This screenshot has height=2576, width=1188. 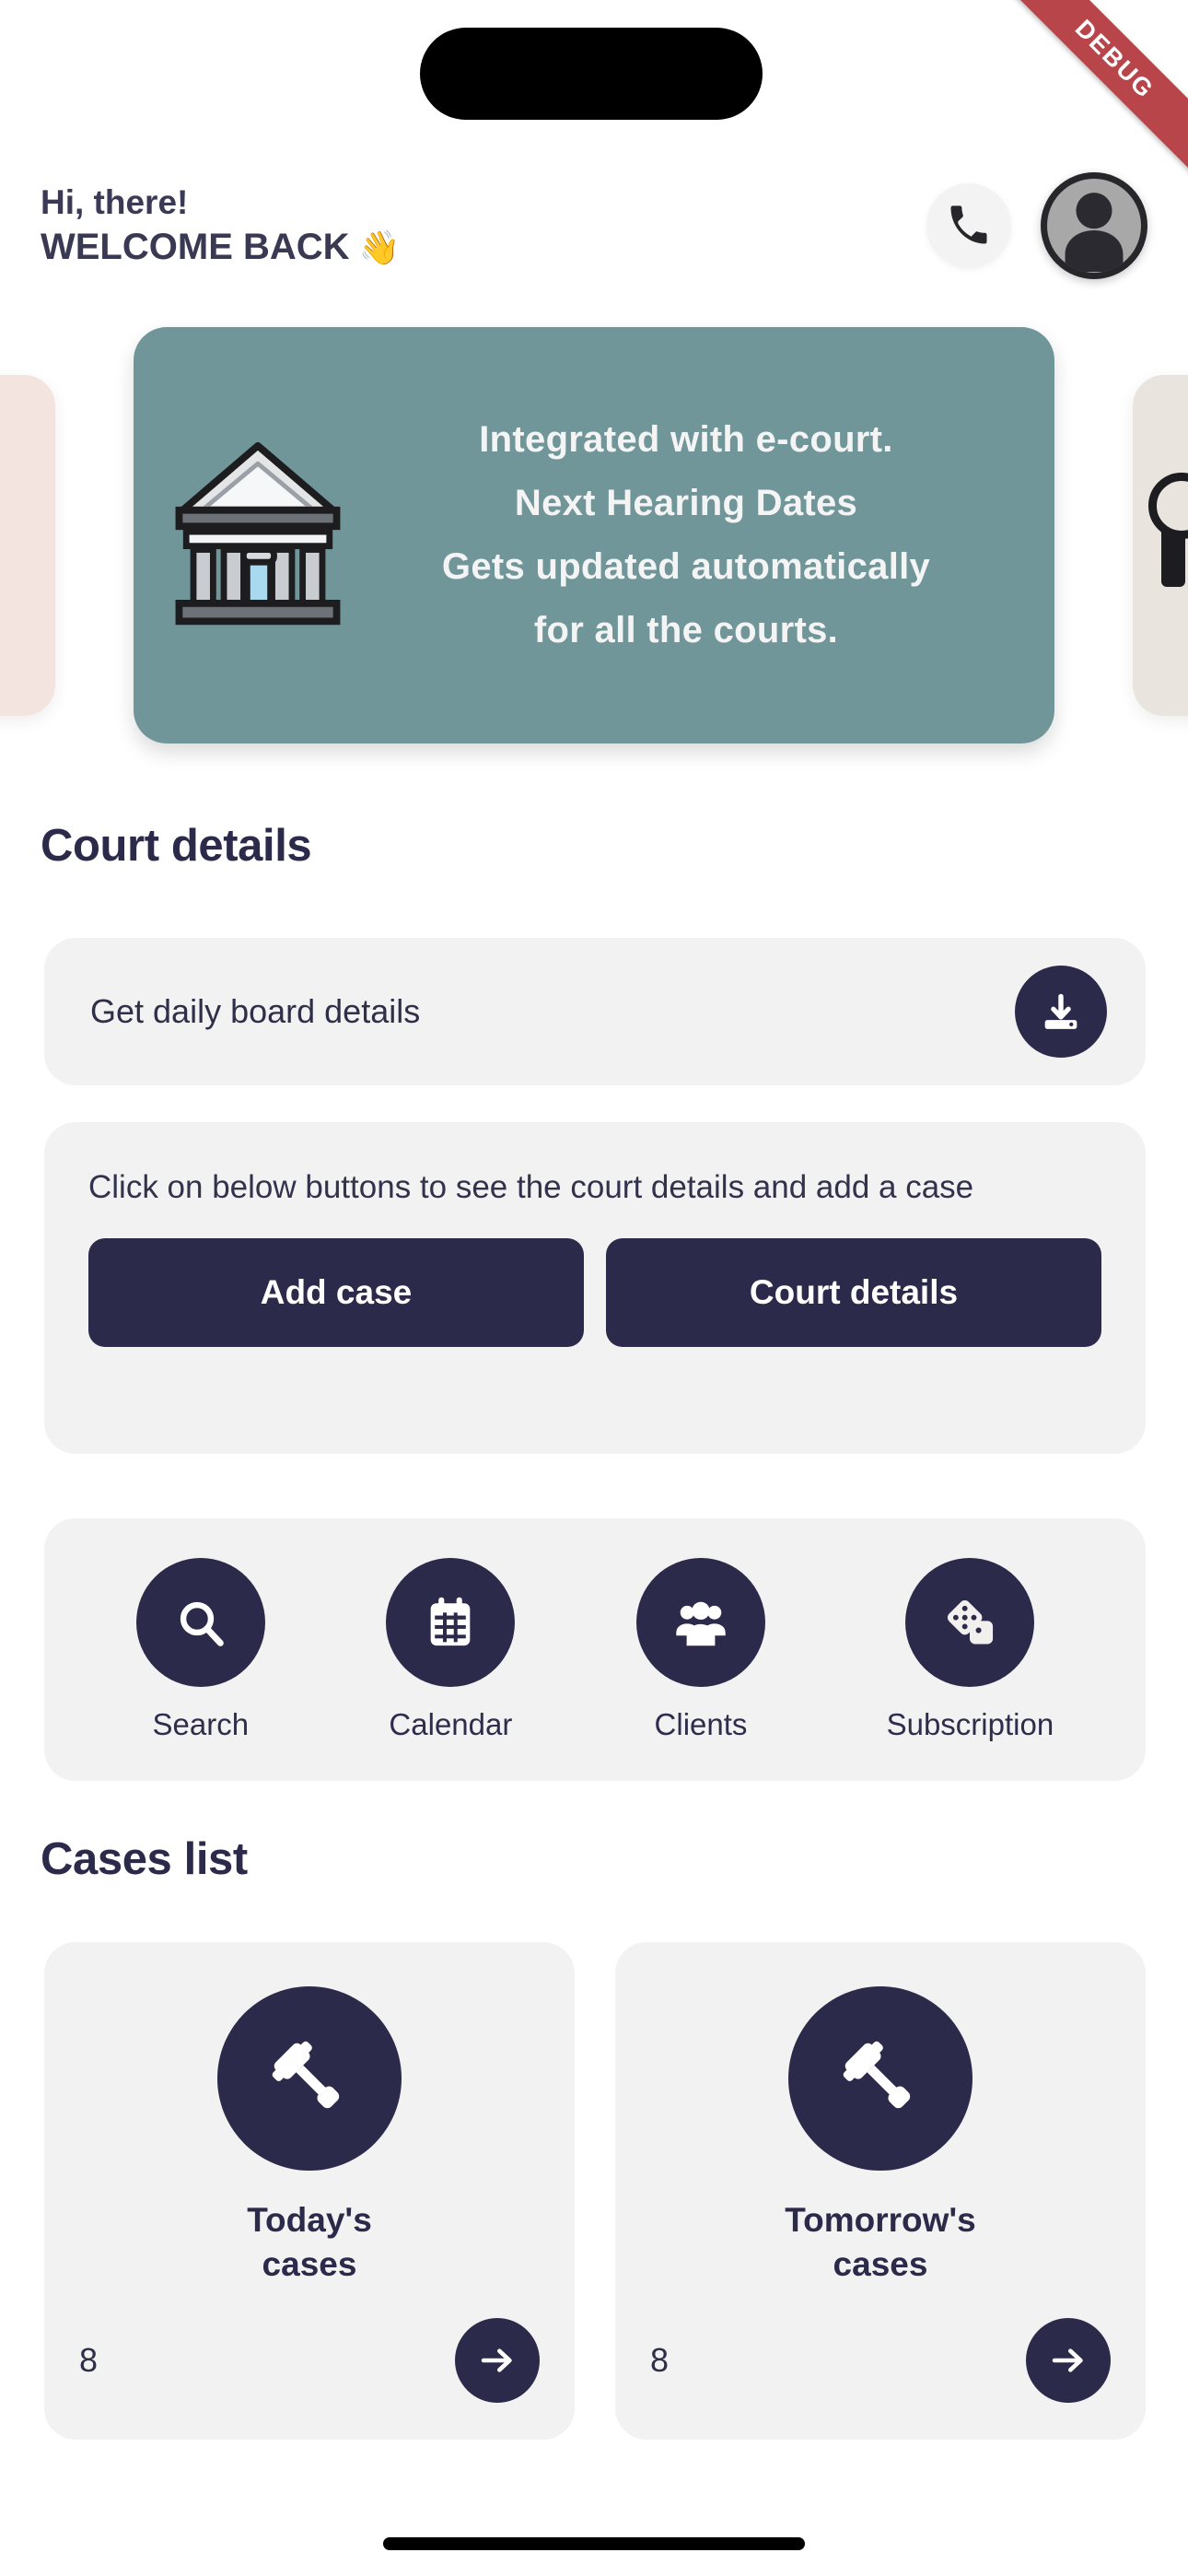 What do you see at coordinates (201, 1723) in the screenshot?
I see `quick-action-label-search: Search` at bounding box center [201, 1723].